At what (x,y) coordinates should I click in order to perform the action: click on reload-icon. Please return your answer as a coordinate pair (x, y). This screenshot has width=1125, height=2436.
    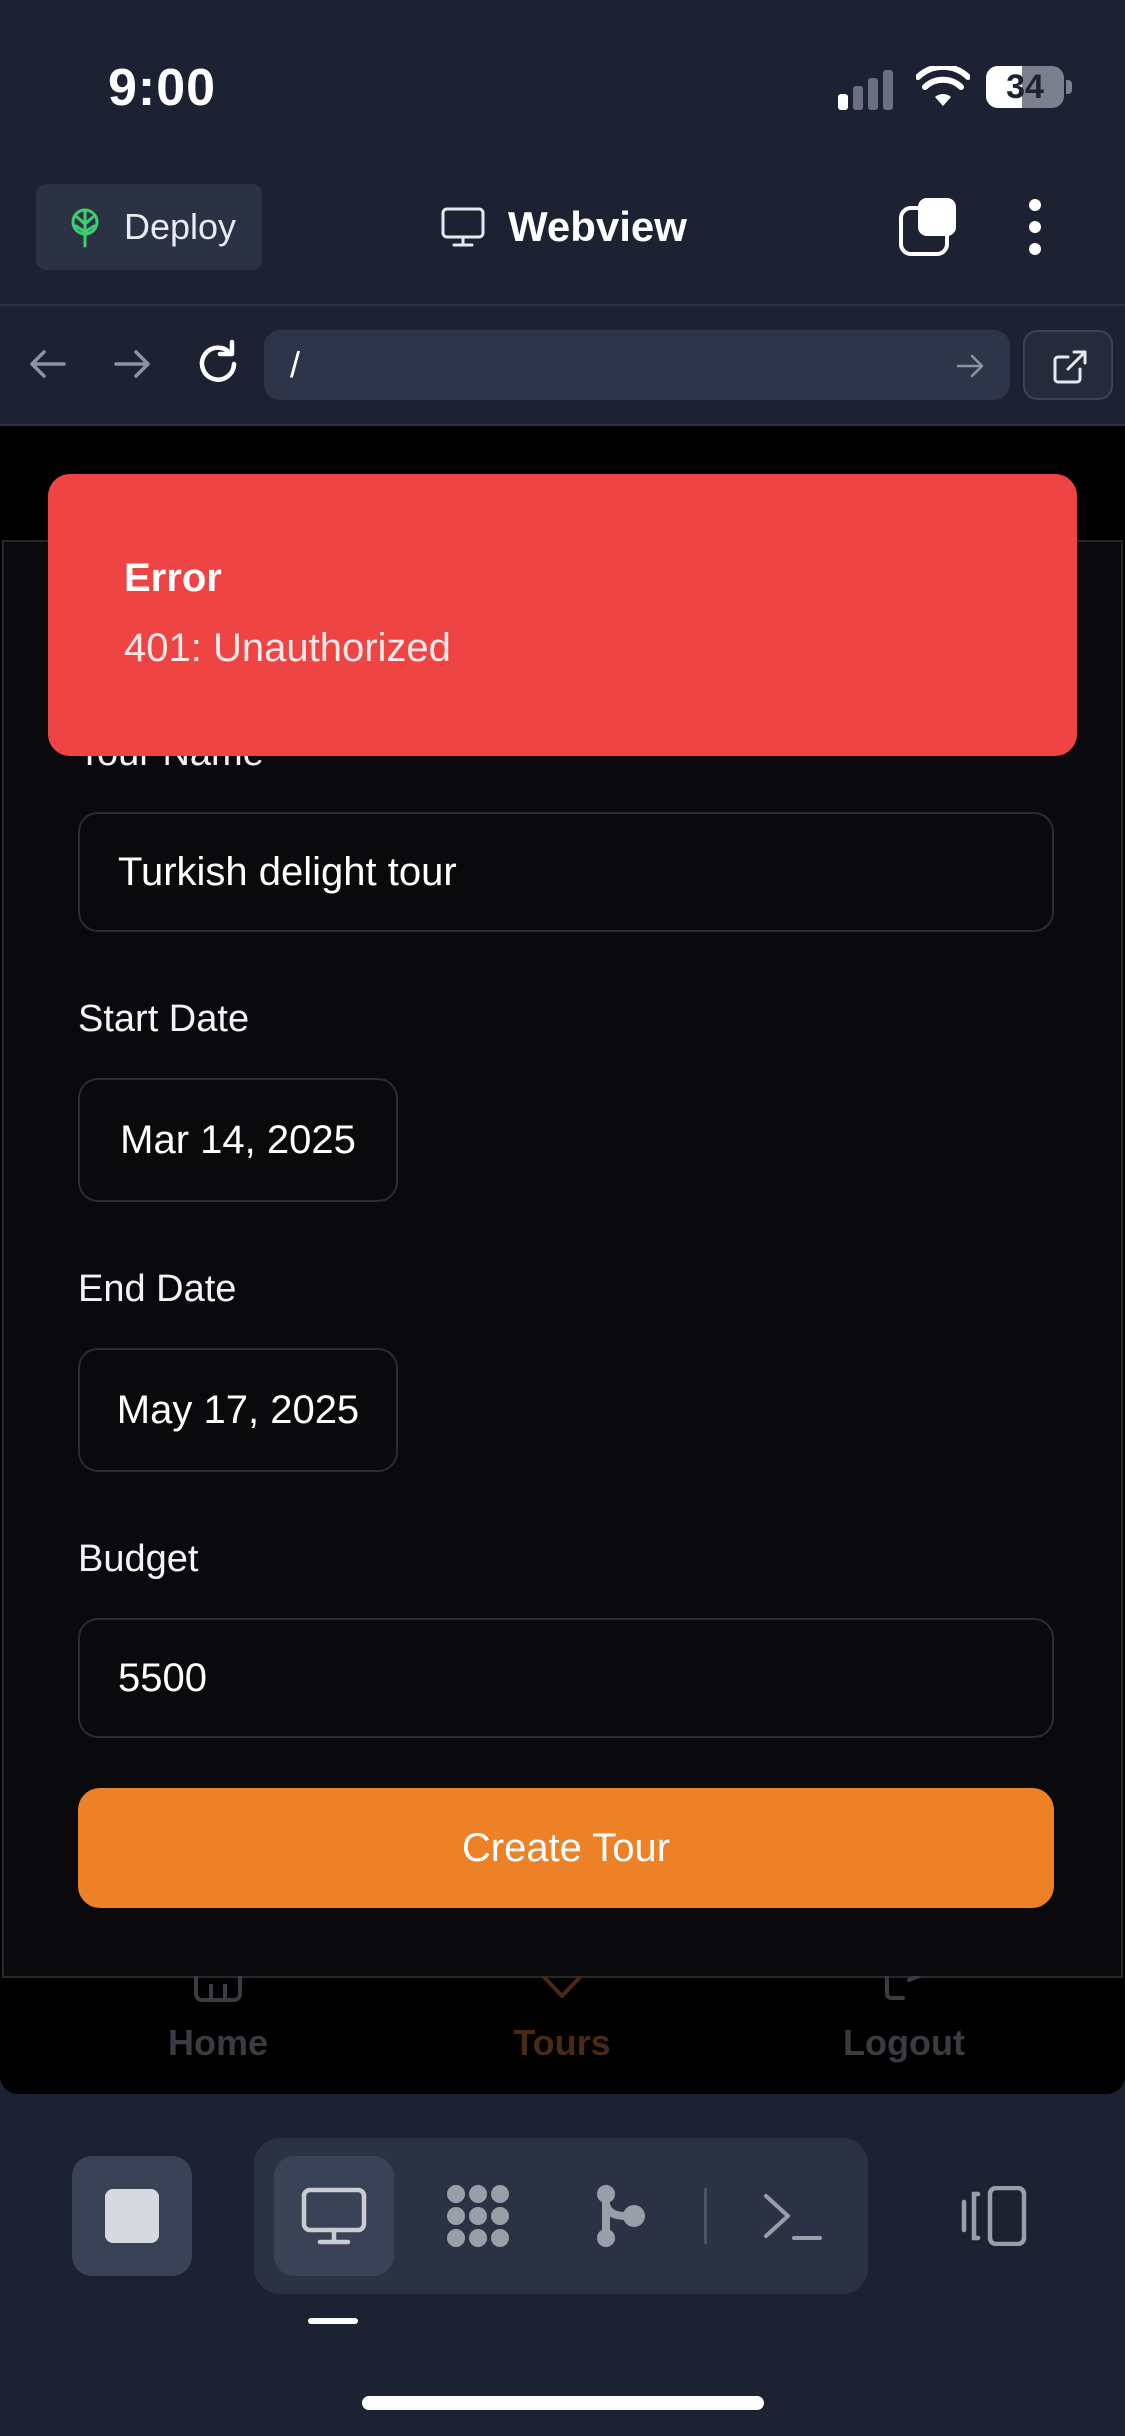
    Looking at the image, I should click on (218, 364).